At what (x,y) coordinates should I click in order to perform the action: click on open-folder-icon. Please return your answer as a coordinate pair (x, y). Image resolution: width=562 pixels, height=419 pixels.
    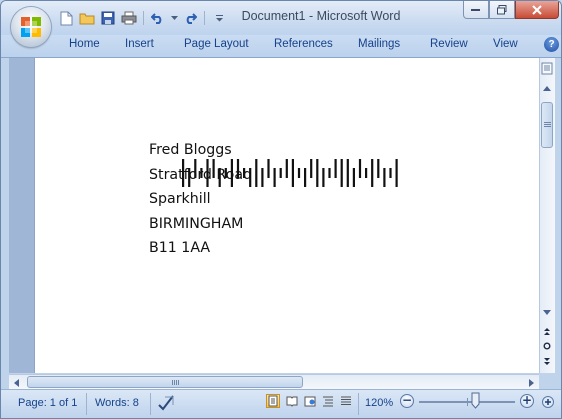
    Looking at the image, I should click on (87, 18).